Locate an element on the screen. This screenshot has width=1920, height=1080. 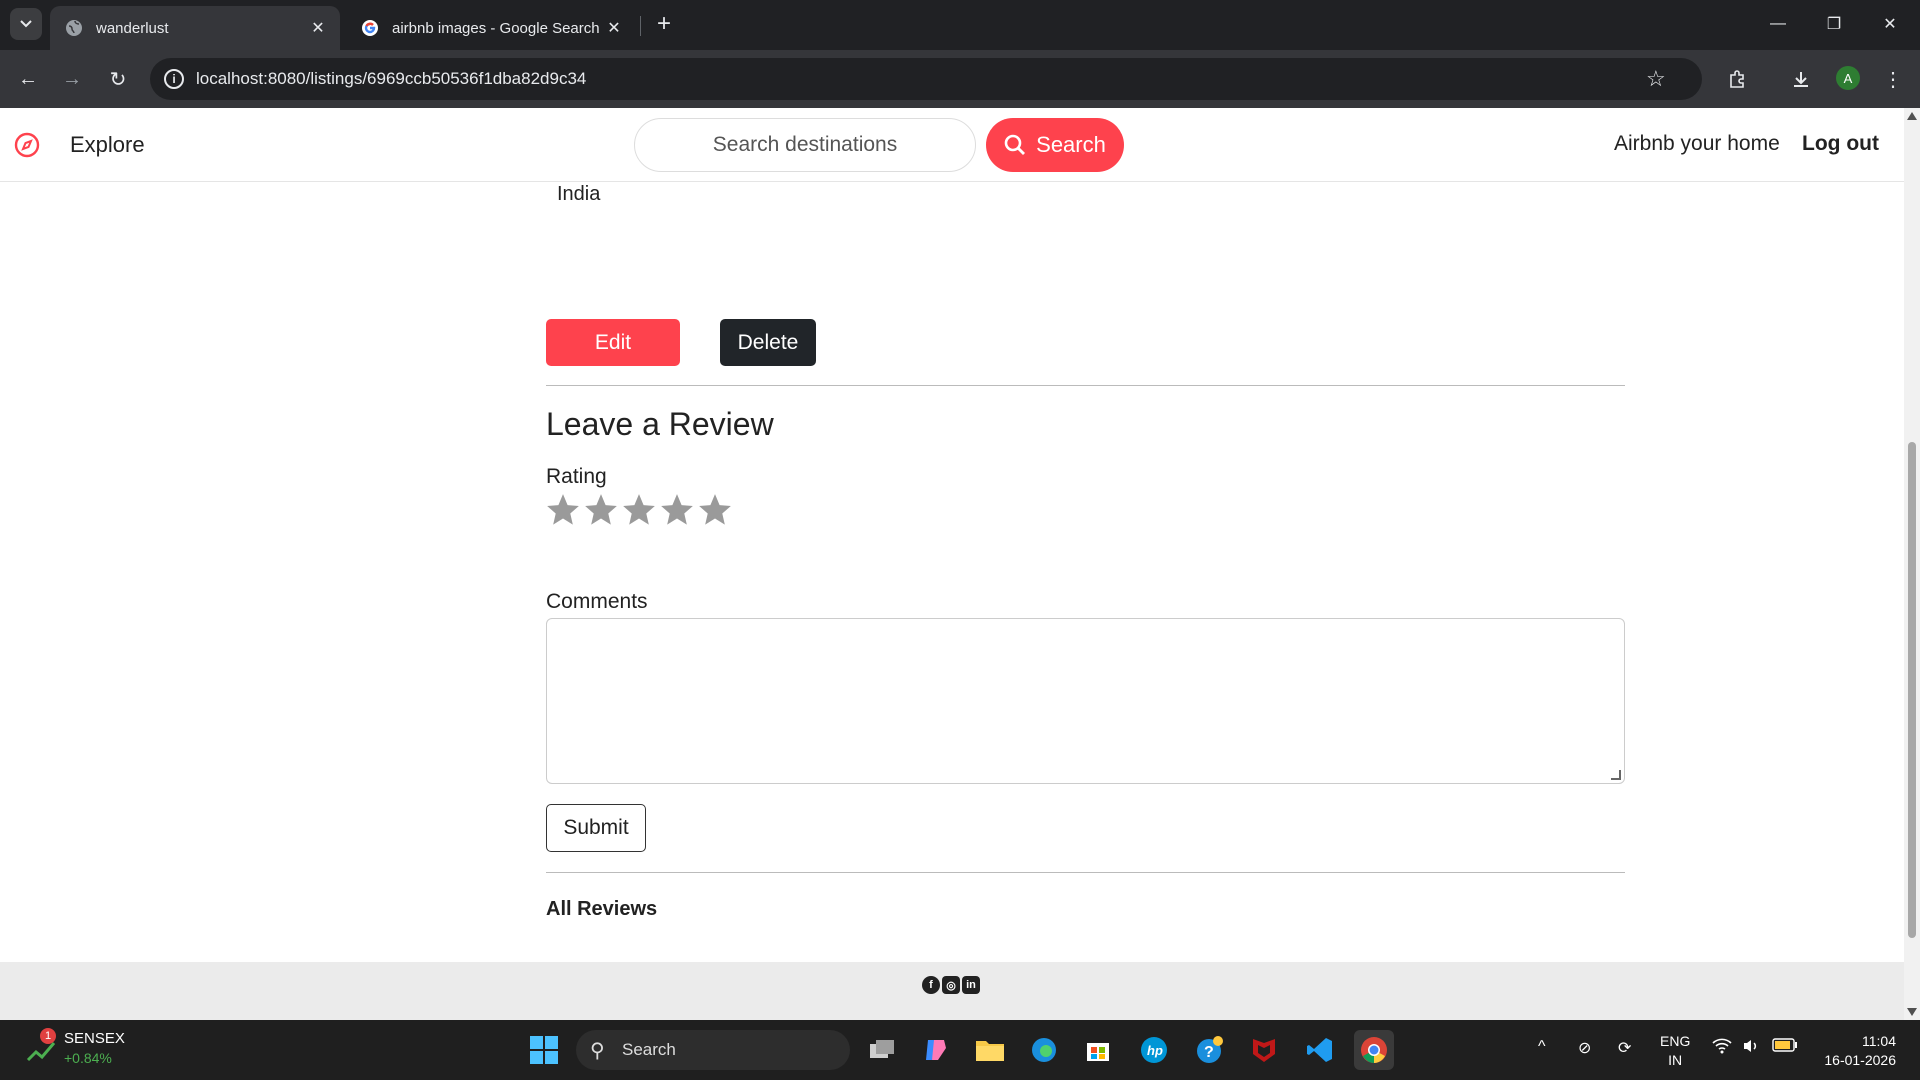
help-icon: ? is located at coordinates (1210, 1050).